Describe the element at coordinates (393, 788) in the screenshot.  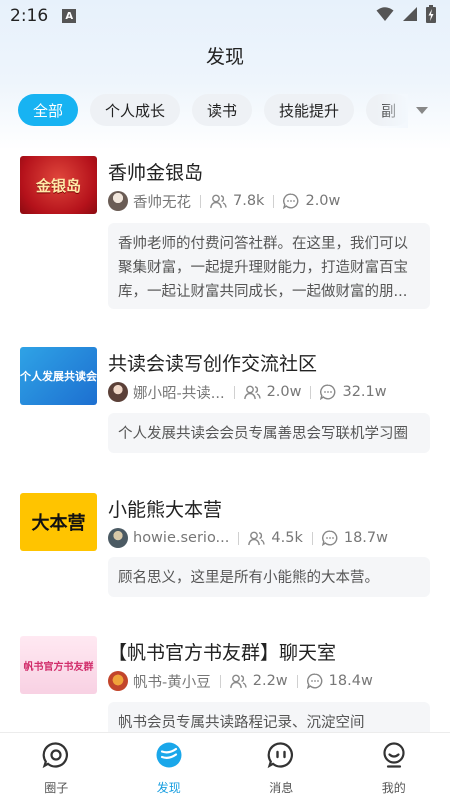
I see `nav-label: 我的` at that location.